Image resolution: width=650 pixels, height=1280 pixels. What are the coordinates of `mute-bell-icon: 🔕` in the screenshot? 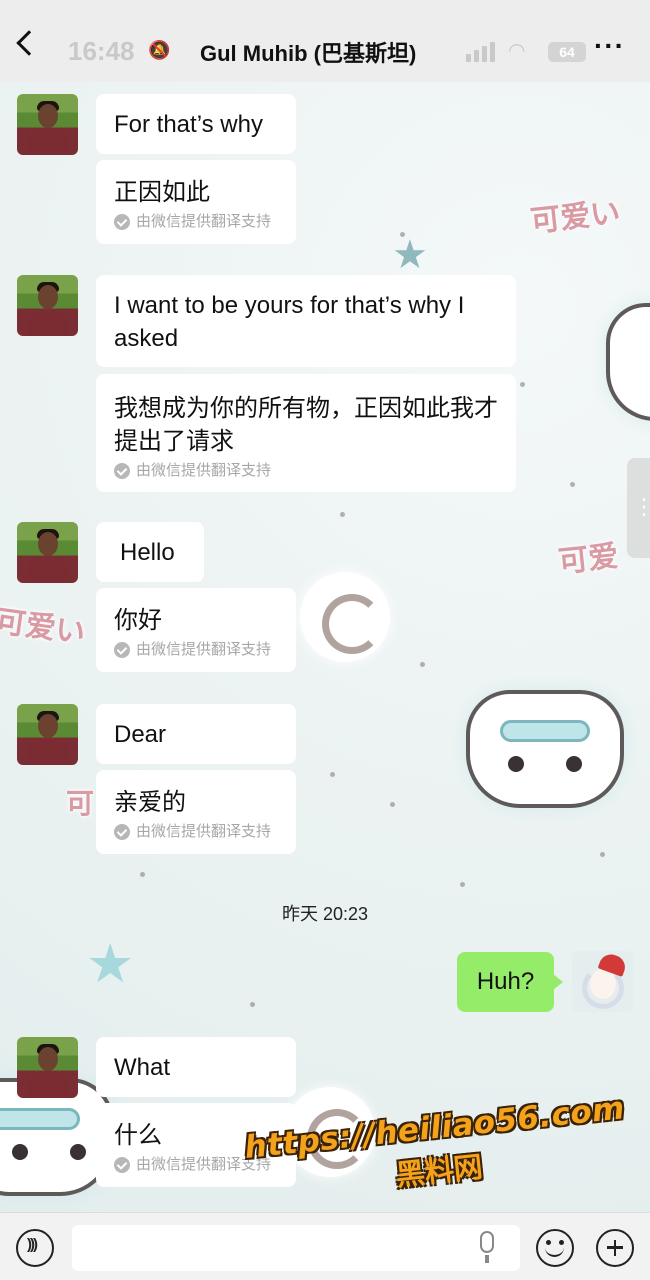 It's located at (159, 50).